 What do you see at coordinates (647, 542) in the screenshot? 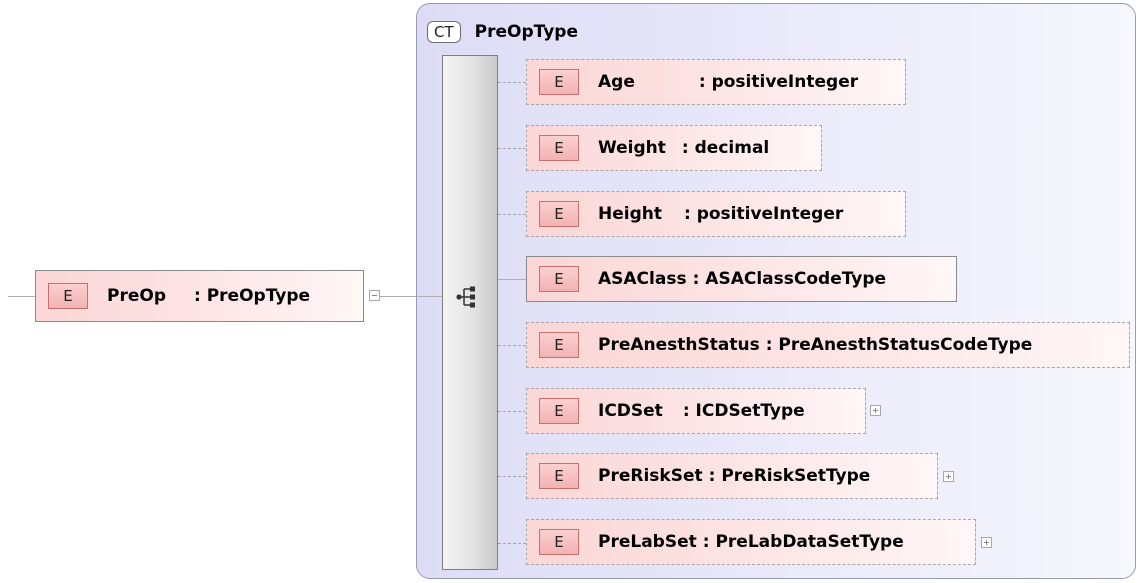
I see `element-name: PreLabSet` at bounding box center [647, 542].